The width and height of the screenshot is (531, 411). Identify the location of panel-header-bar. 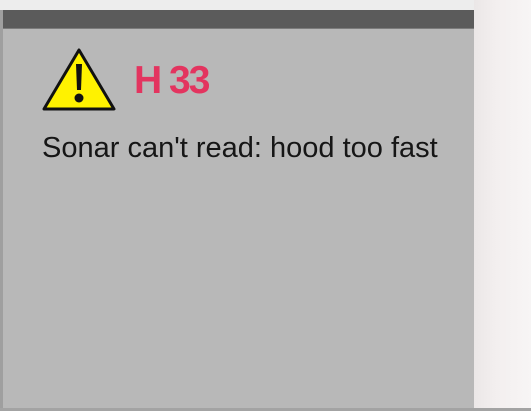
(238, 19).